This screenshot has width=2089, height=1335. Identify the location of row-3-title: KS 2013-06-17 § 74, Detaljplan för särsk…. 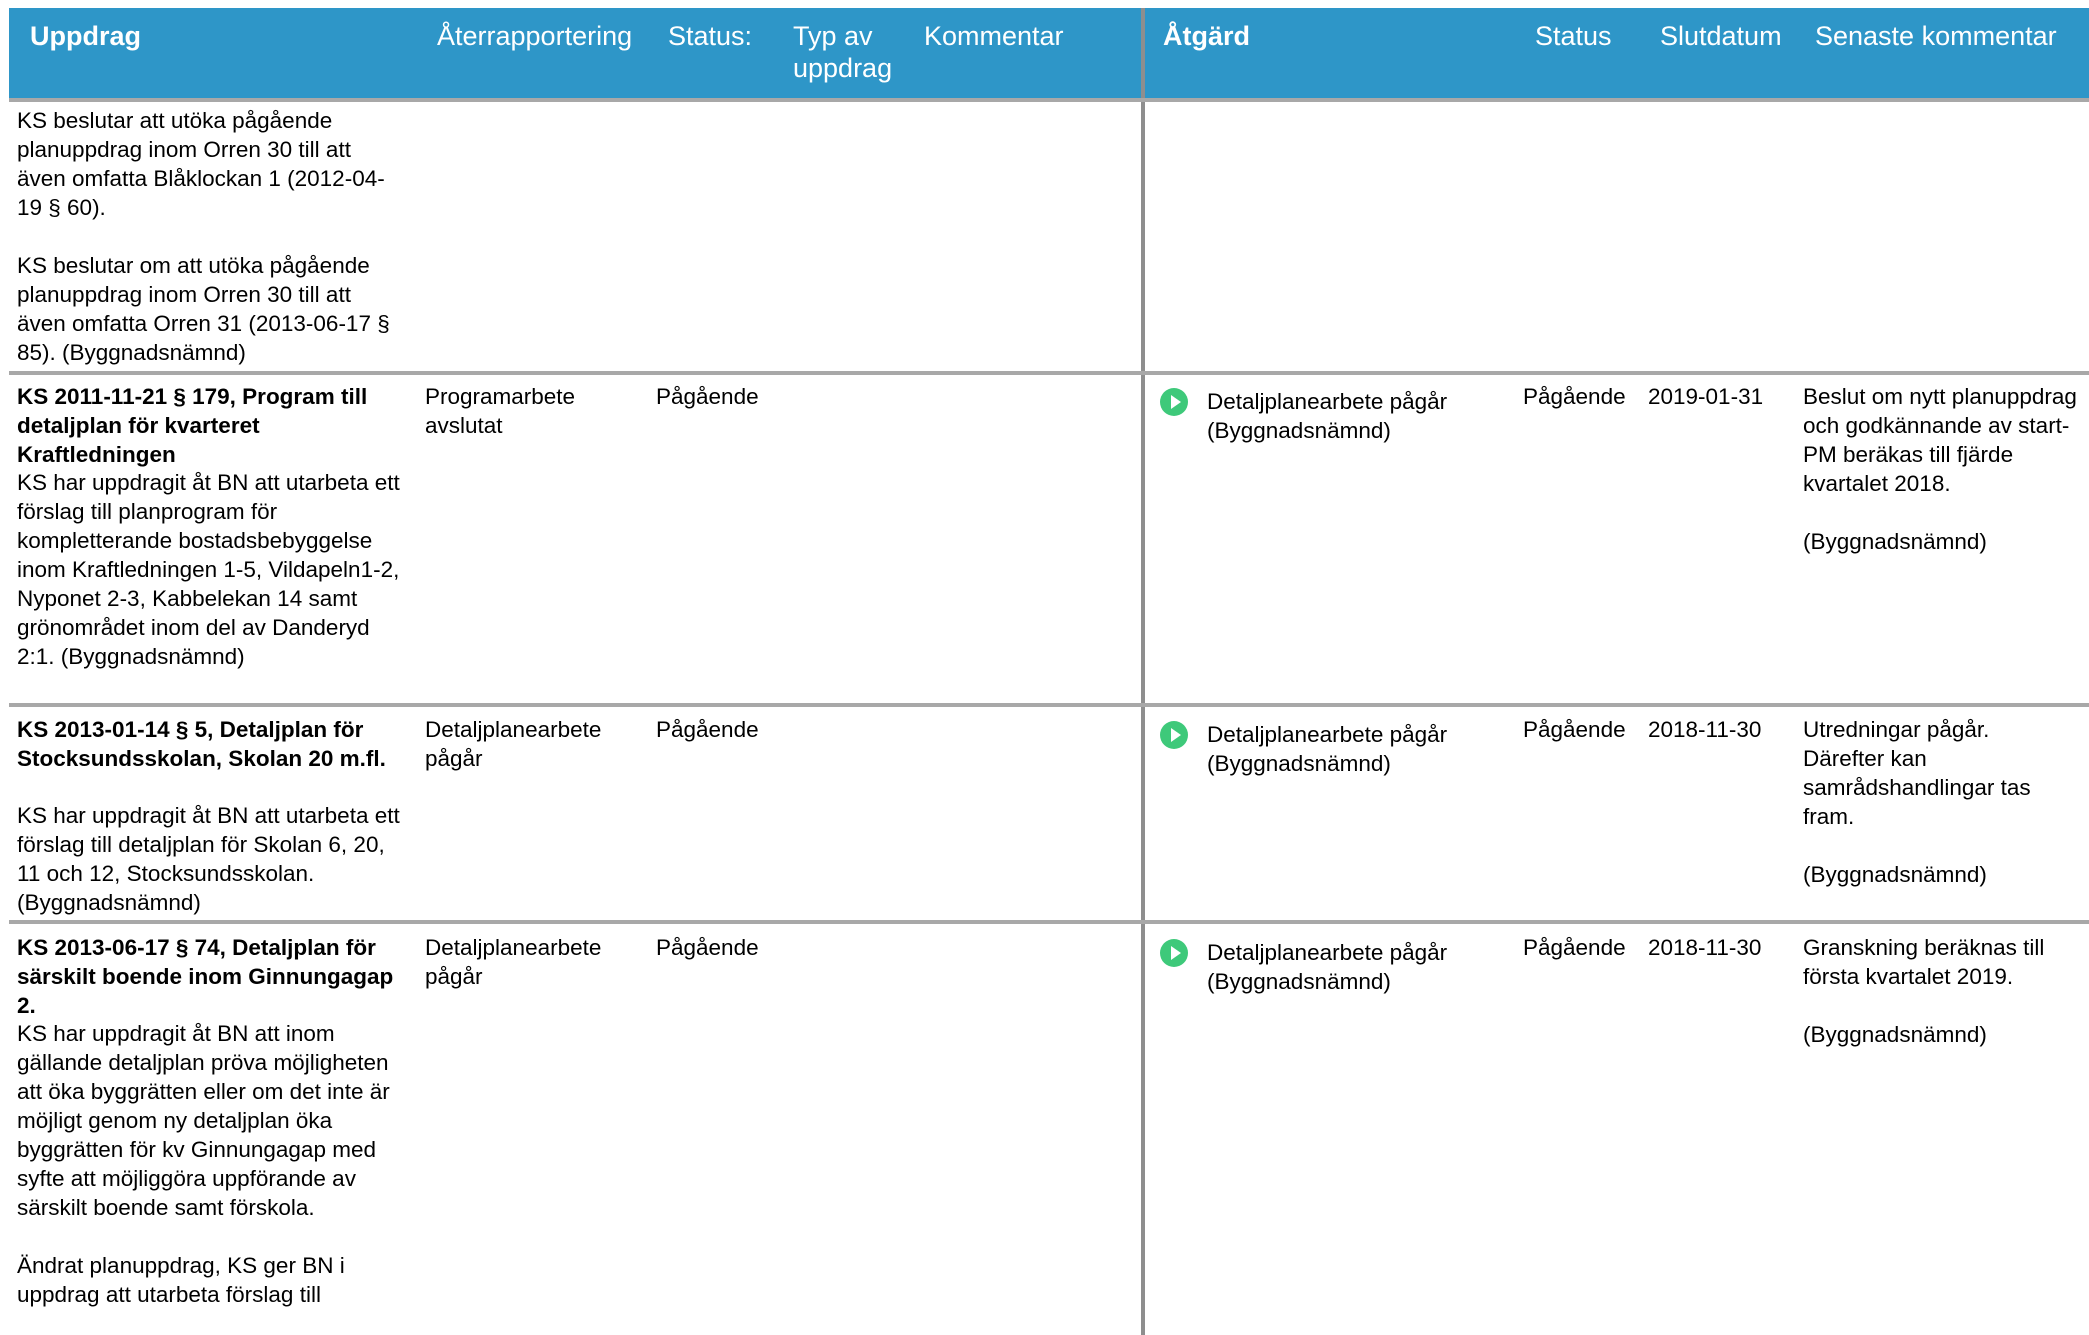
(205, 976).